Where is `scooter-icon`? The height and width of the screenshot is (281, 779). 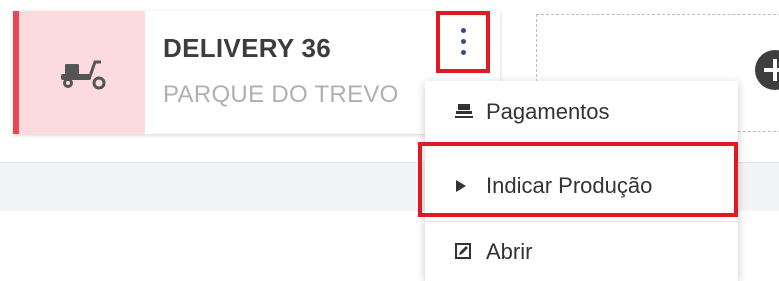 scooter-icon is located at coordinates (83, 75).